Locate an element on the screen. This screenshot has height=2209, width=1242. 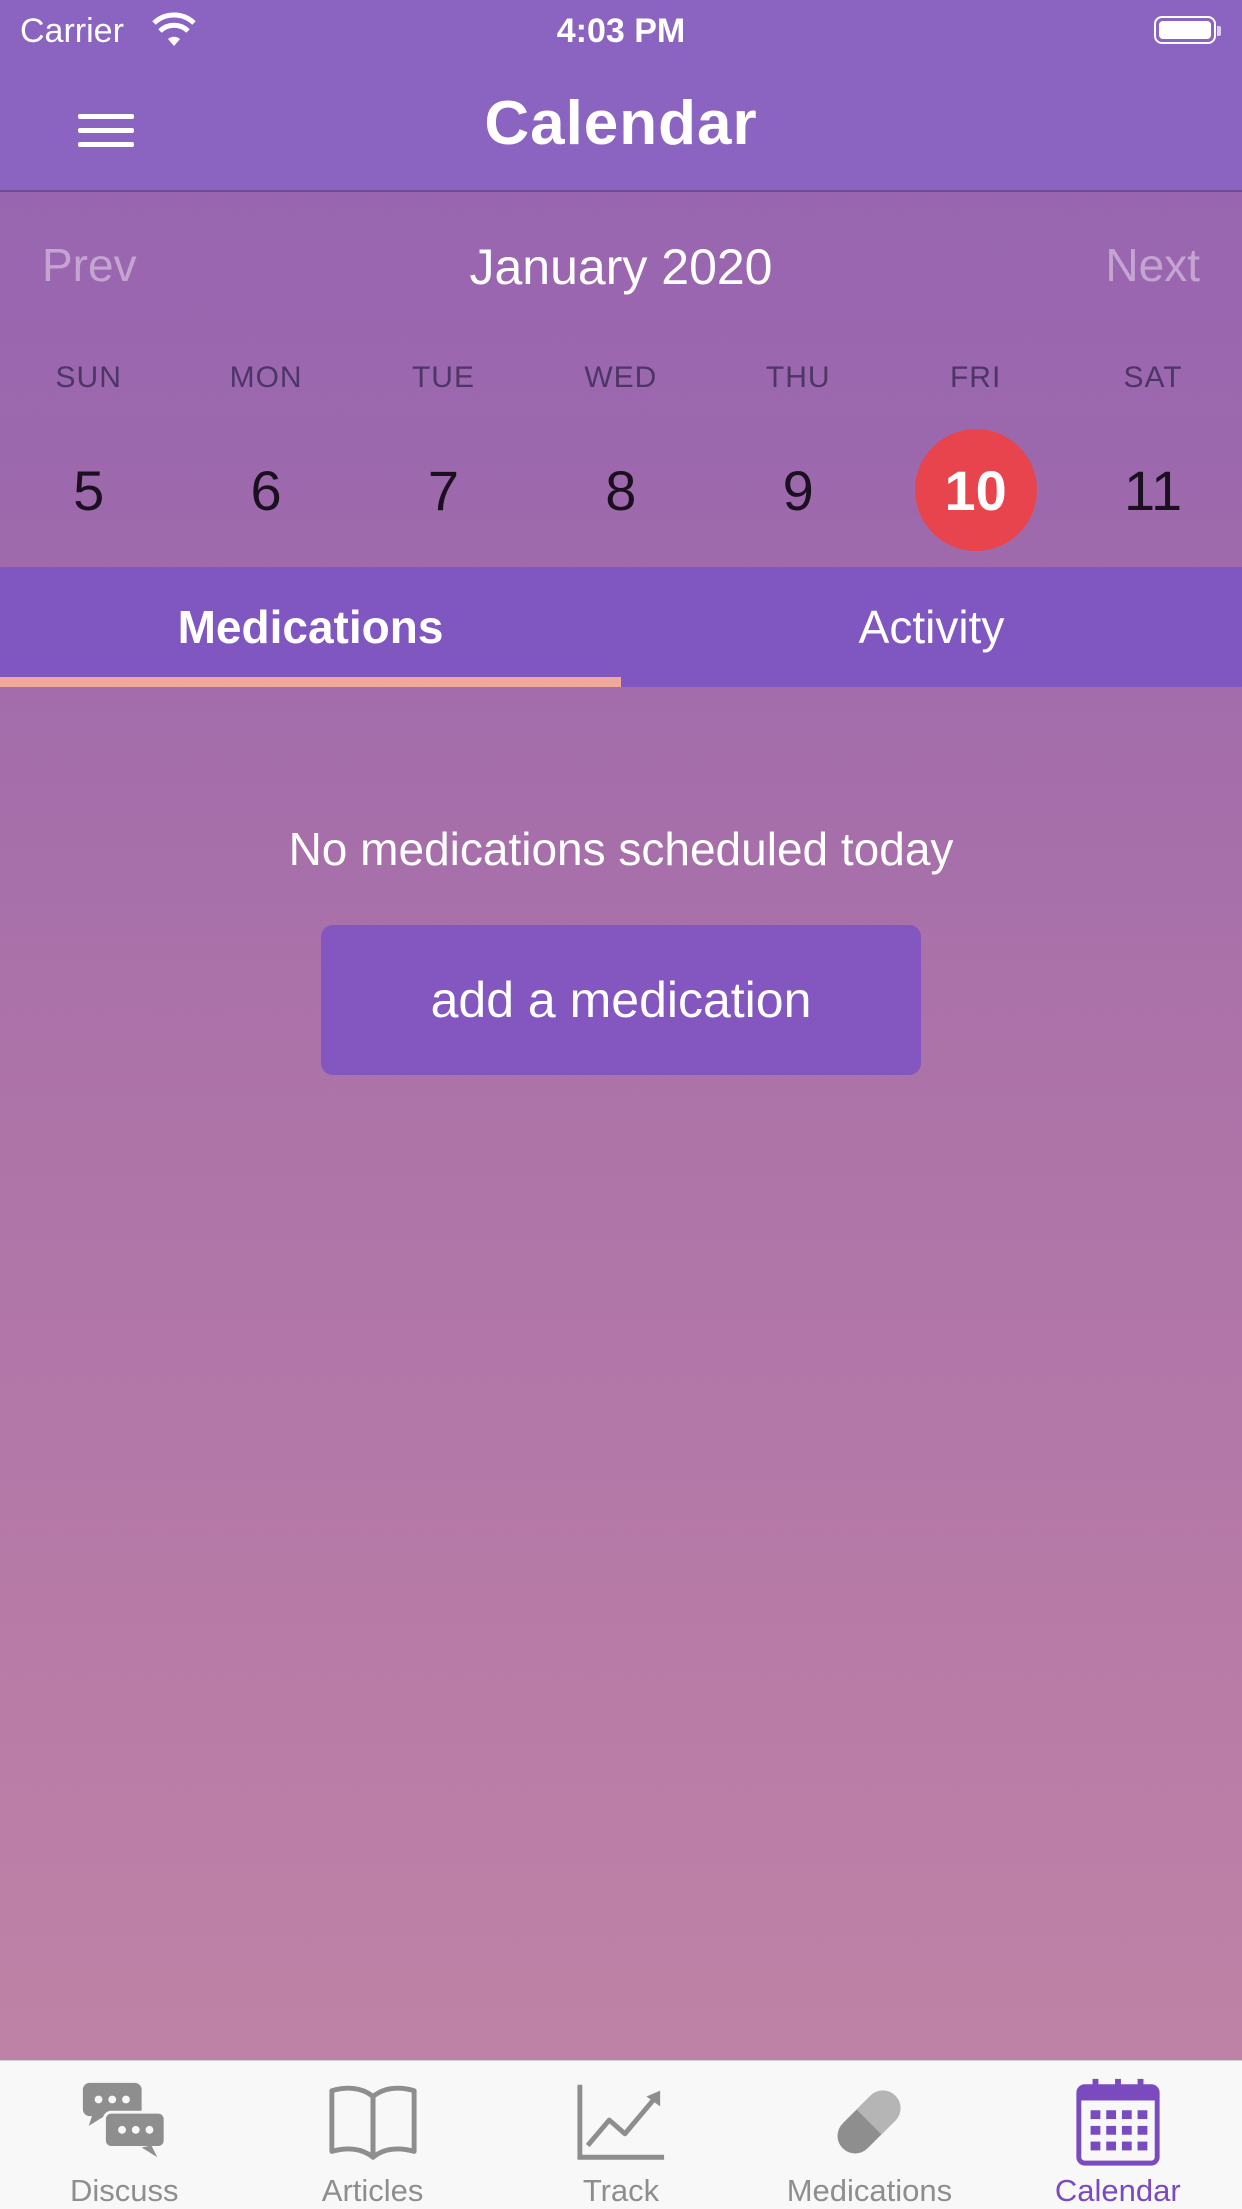
date-cell: 8 is located at coordinates (621, 490).